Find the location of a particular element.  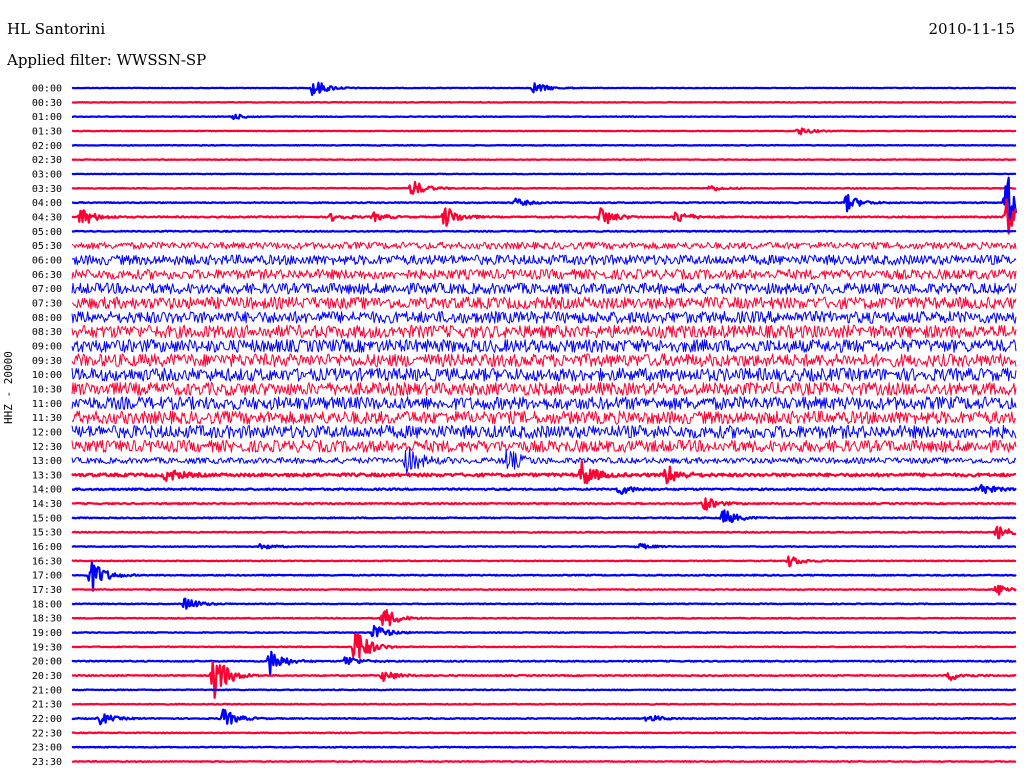

time-label: 16:00 is located at coordinates (47, 547).